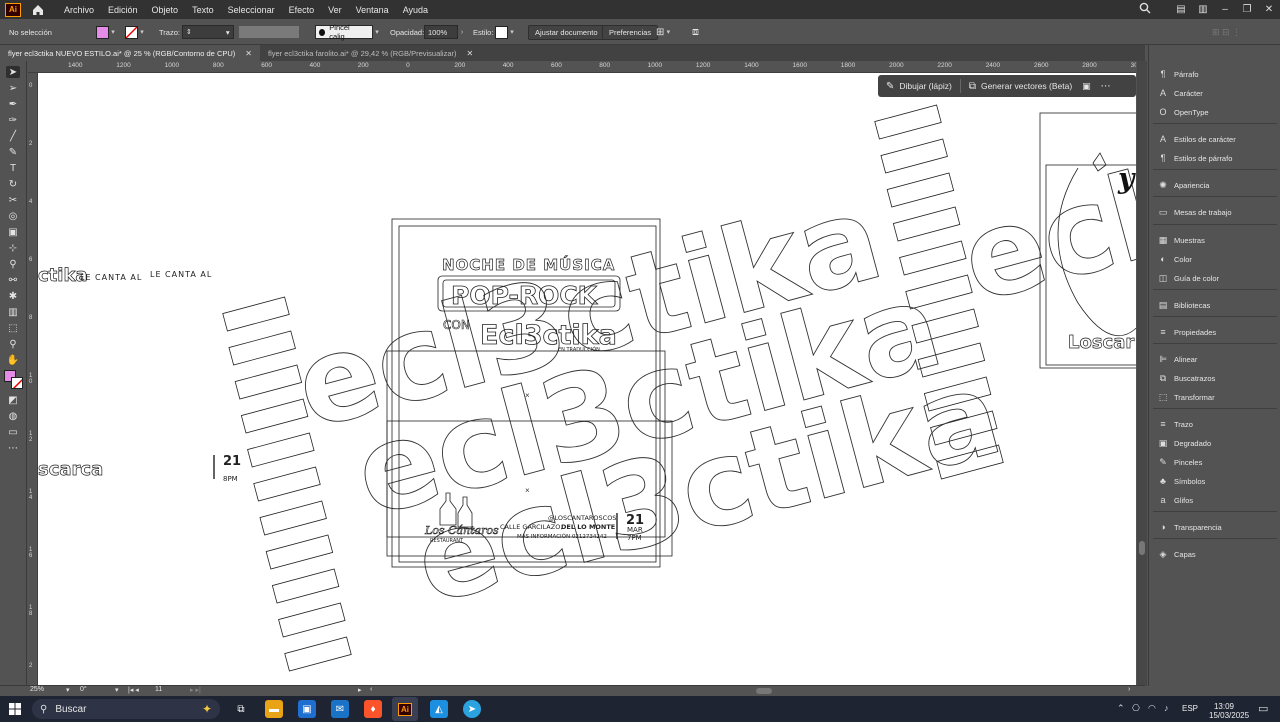  What do you see at coordinates (695, 32) in the screenshot?
I see `isolate-icon: ⧈` at bounding box center [695, 32].